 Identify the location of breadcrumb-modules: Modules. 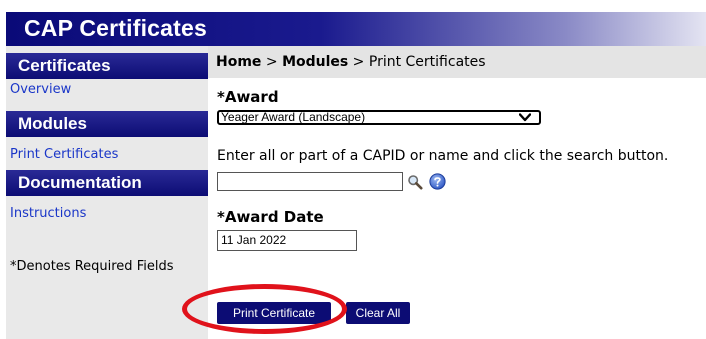
(315, 62).